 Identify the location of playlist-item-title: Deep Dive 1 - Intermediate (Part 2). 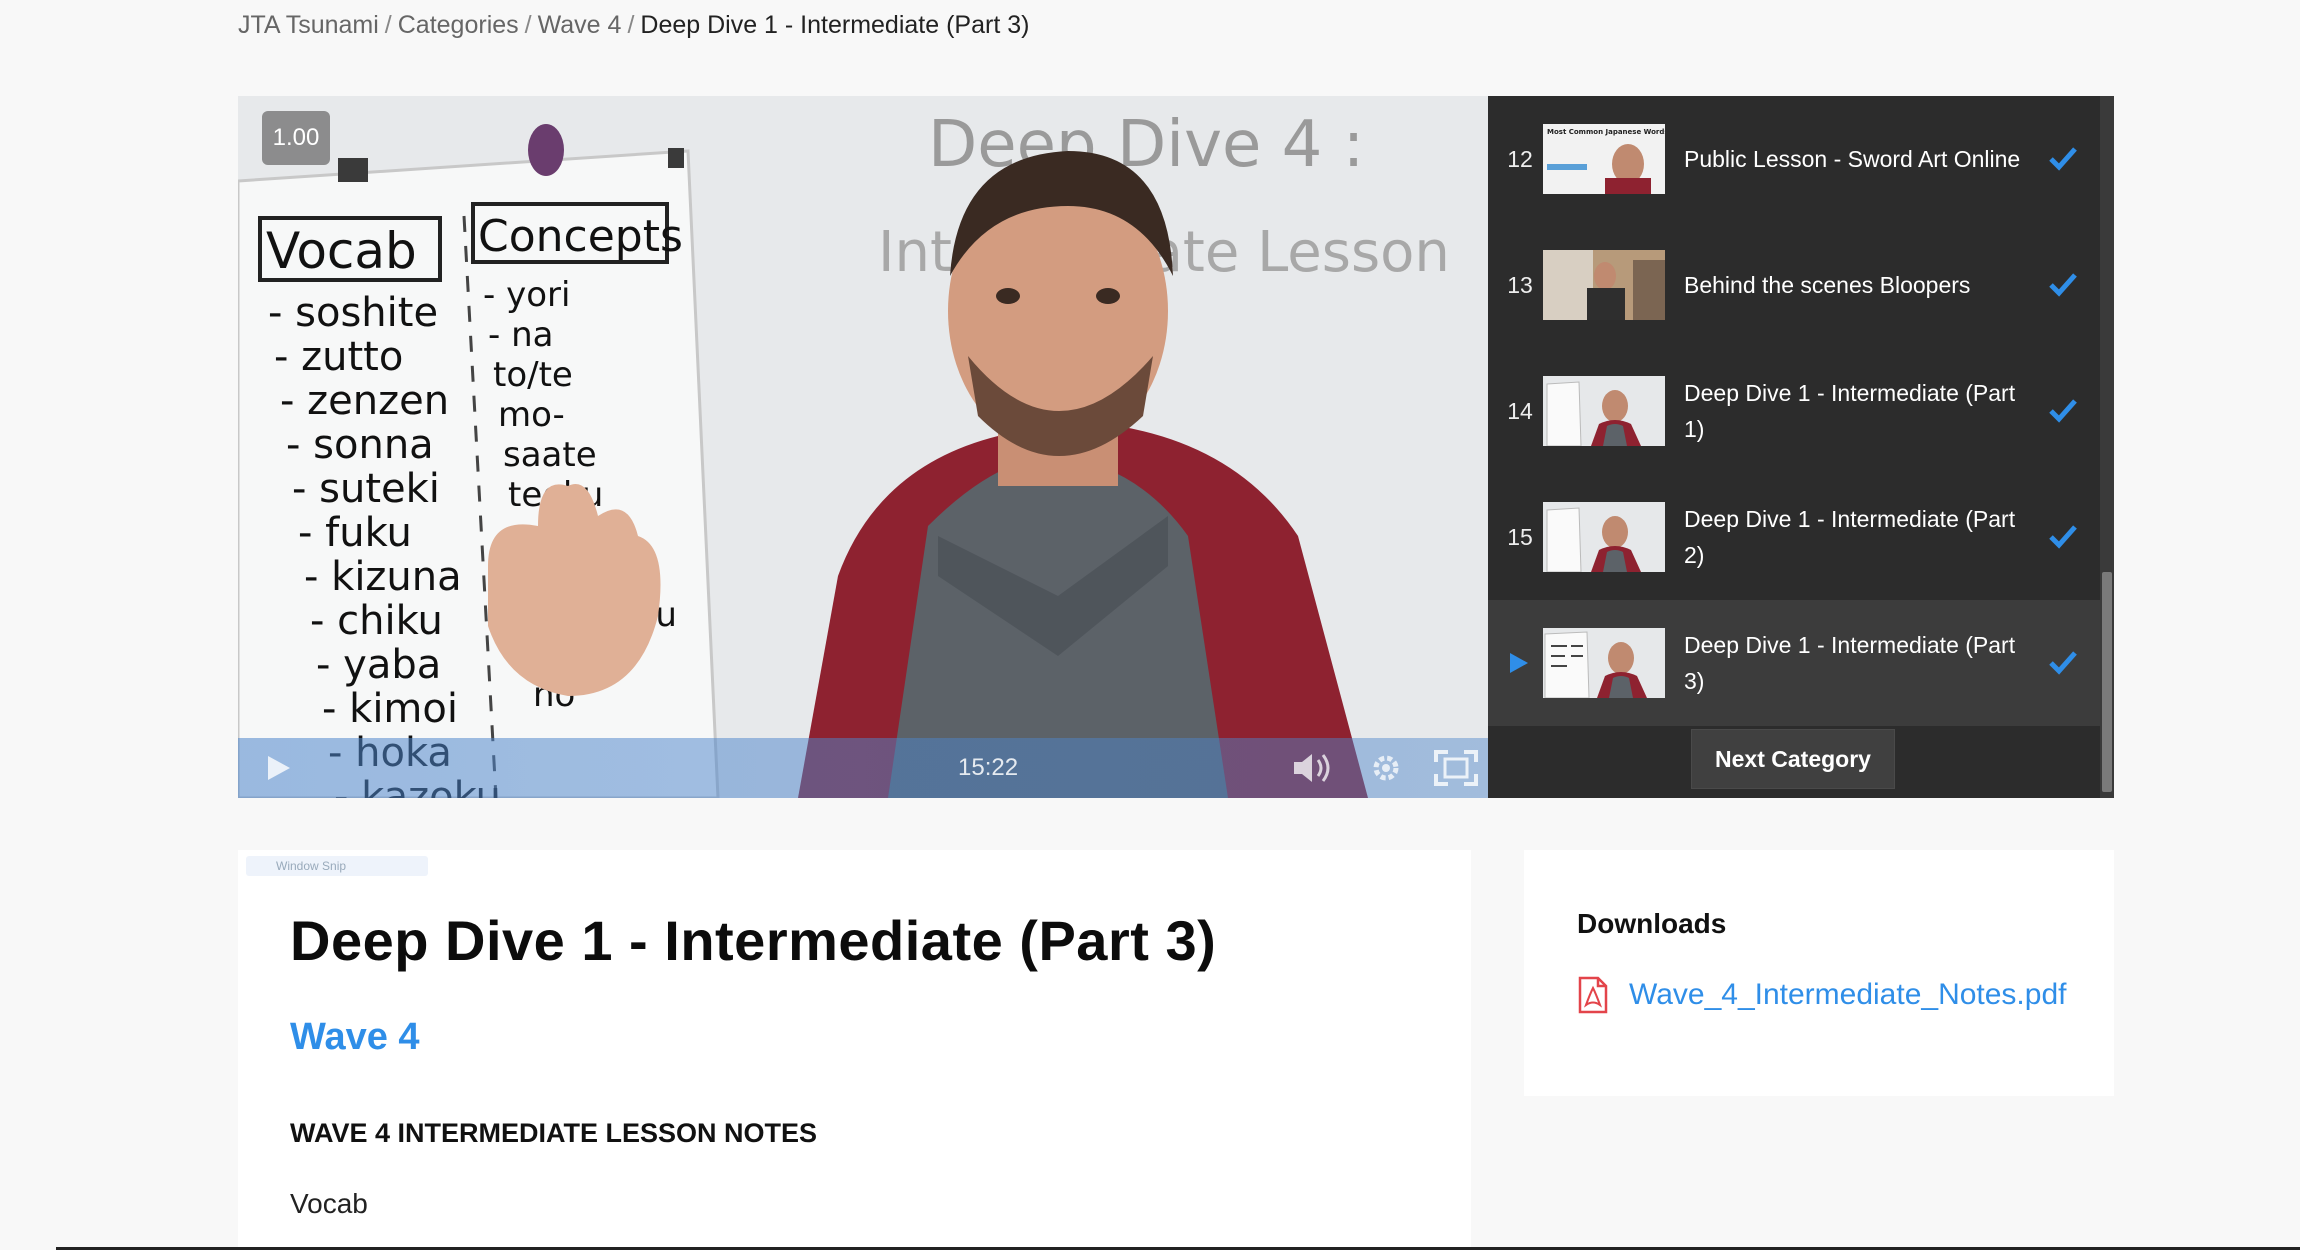
(1850, 537).